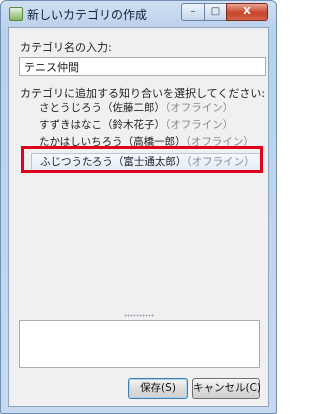 This screenshot has width=320, height=414. What do you see at coordinates (142, 159) in the screenshot?
I see `highlight-box` at bounding box center [142, 159].